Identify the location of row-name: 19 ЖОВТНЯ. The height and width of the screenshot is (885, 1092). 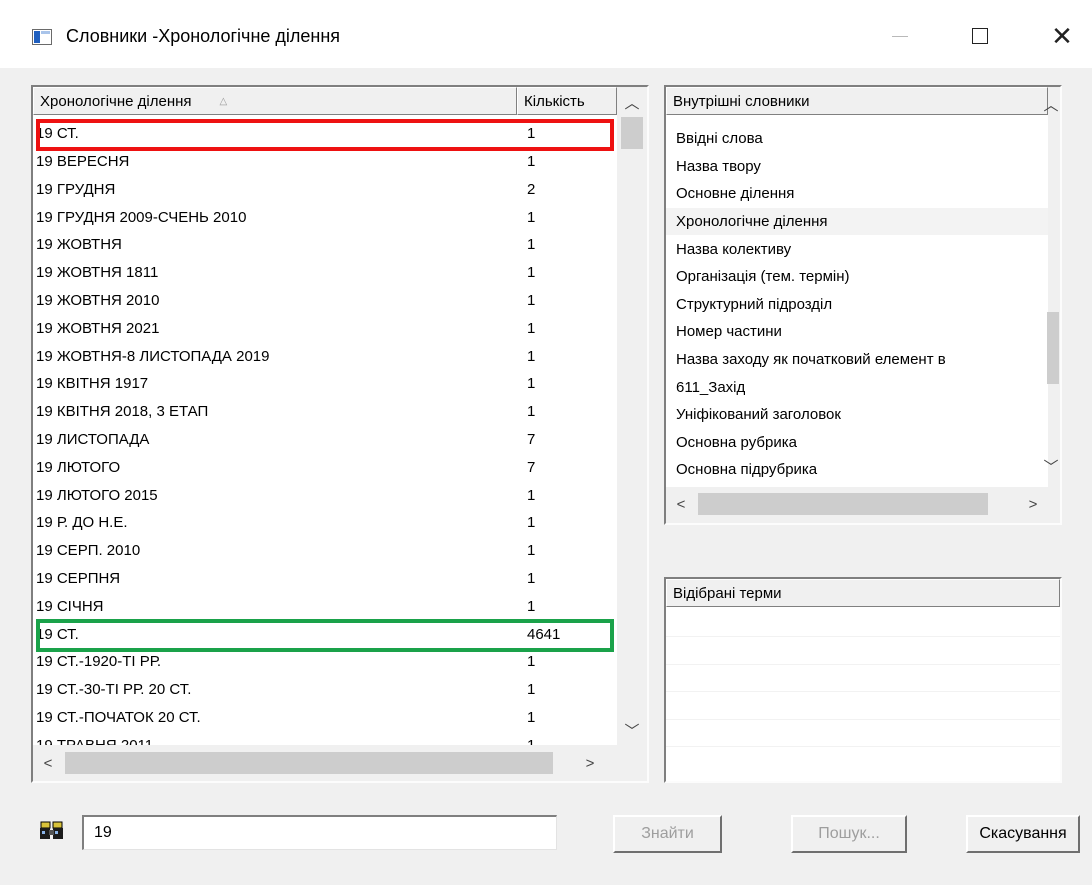
(79, 245).